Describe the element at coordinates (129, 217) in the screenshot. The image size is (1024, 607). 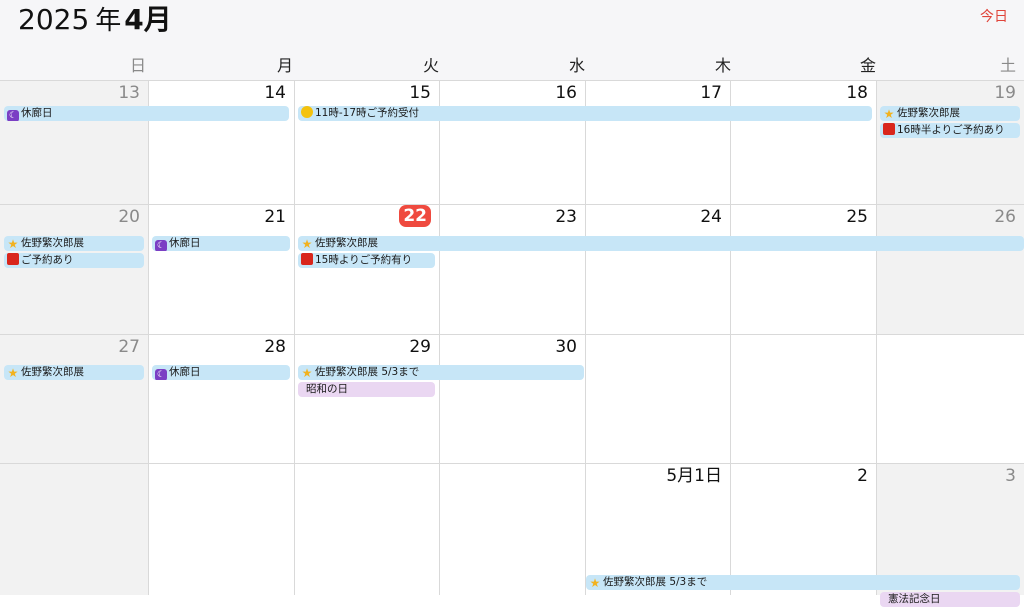
I see `day-number: 20` at that location.